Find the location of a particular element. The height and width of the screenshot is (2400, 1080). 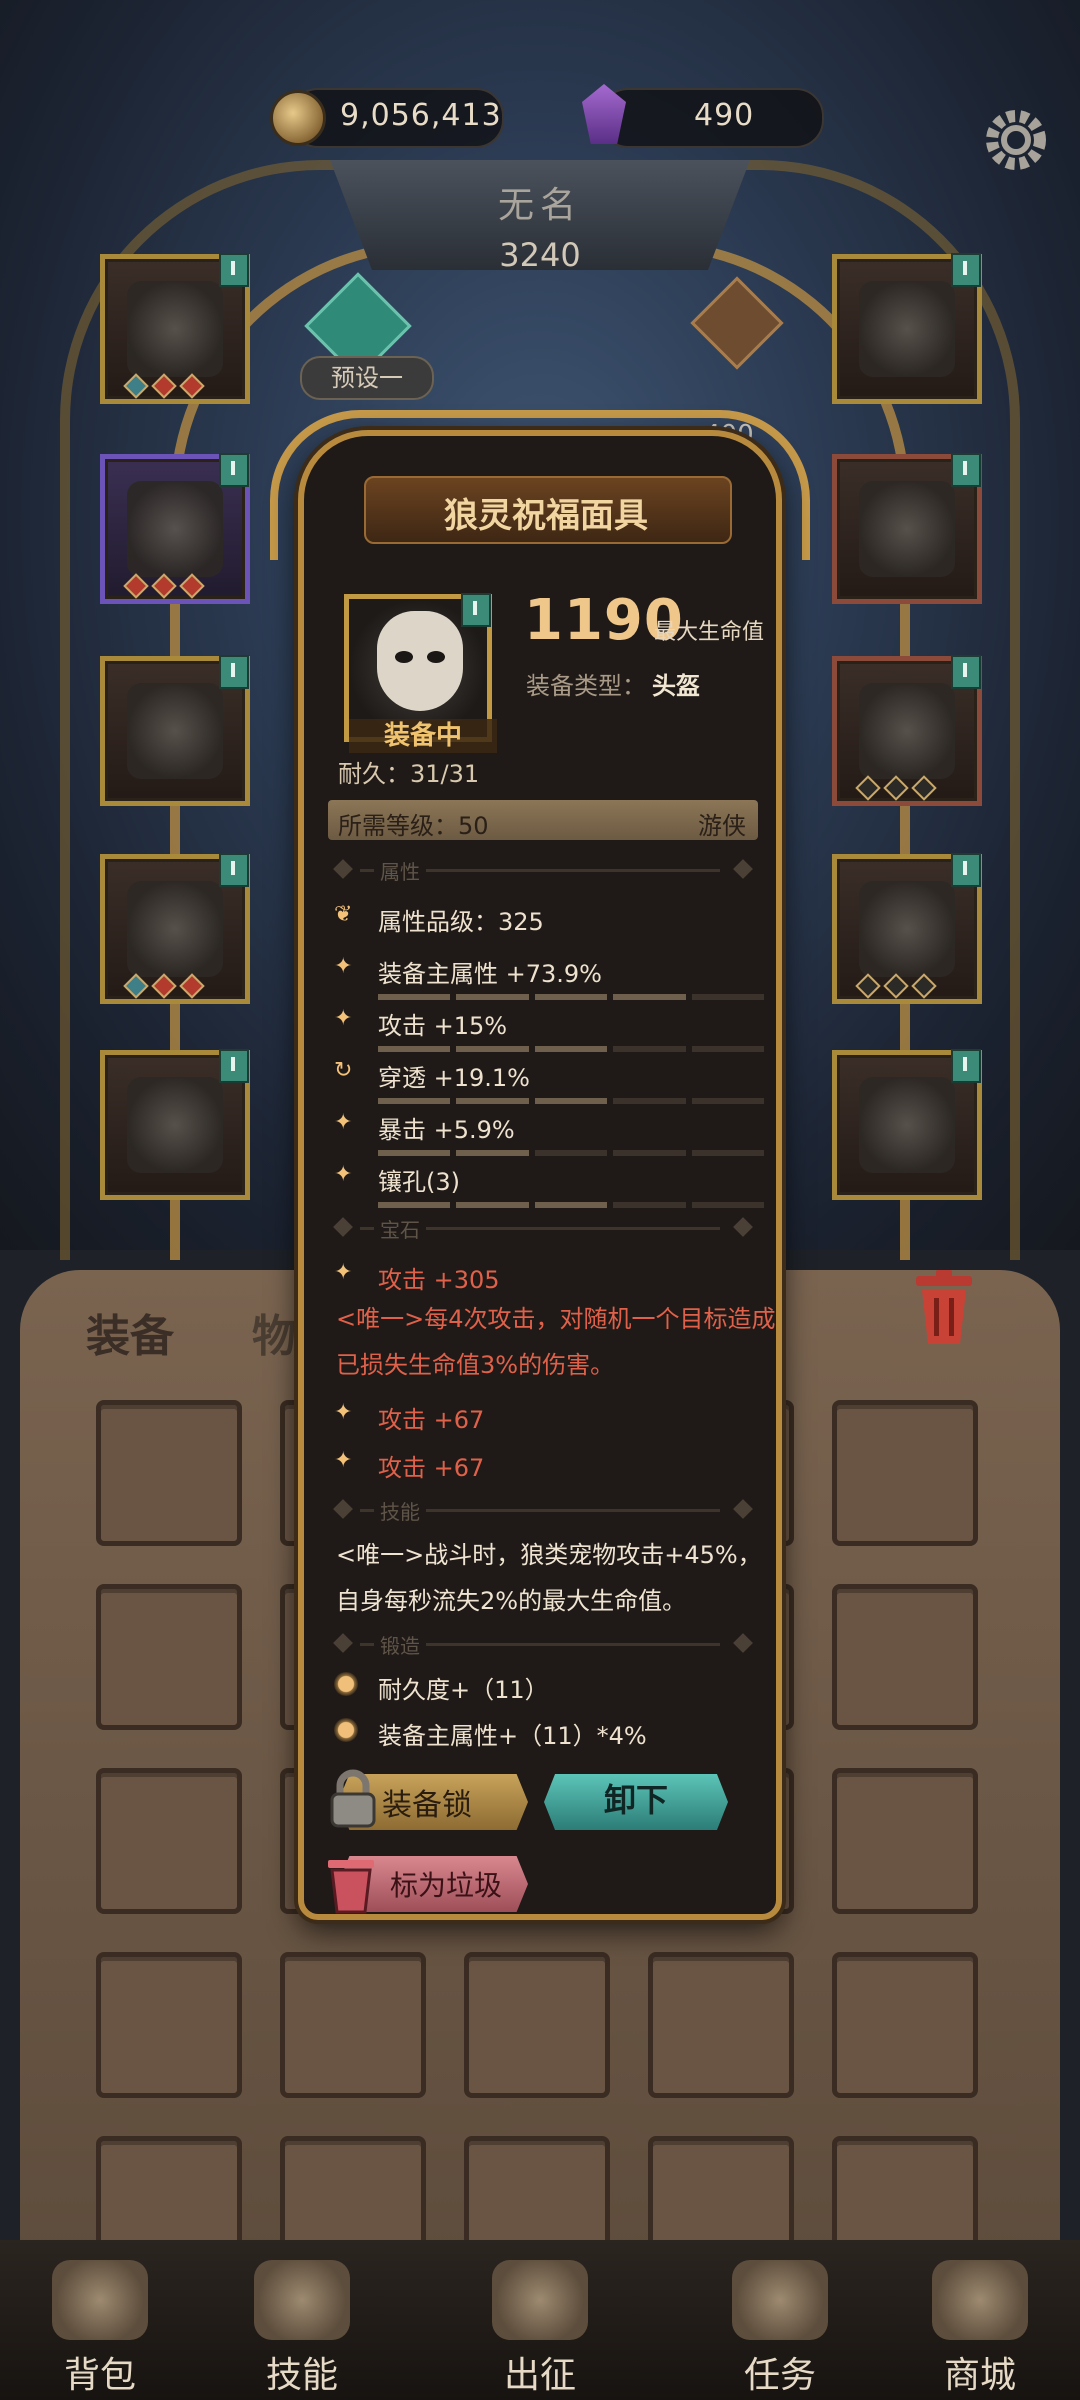

slot-hat is located at coordinates (175, 328).